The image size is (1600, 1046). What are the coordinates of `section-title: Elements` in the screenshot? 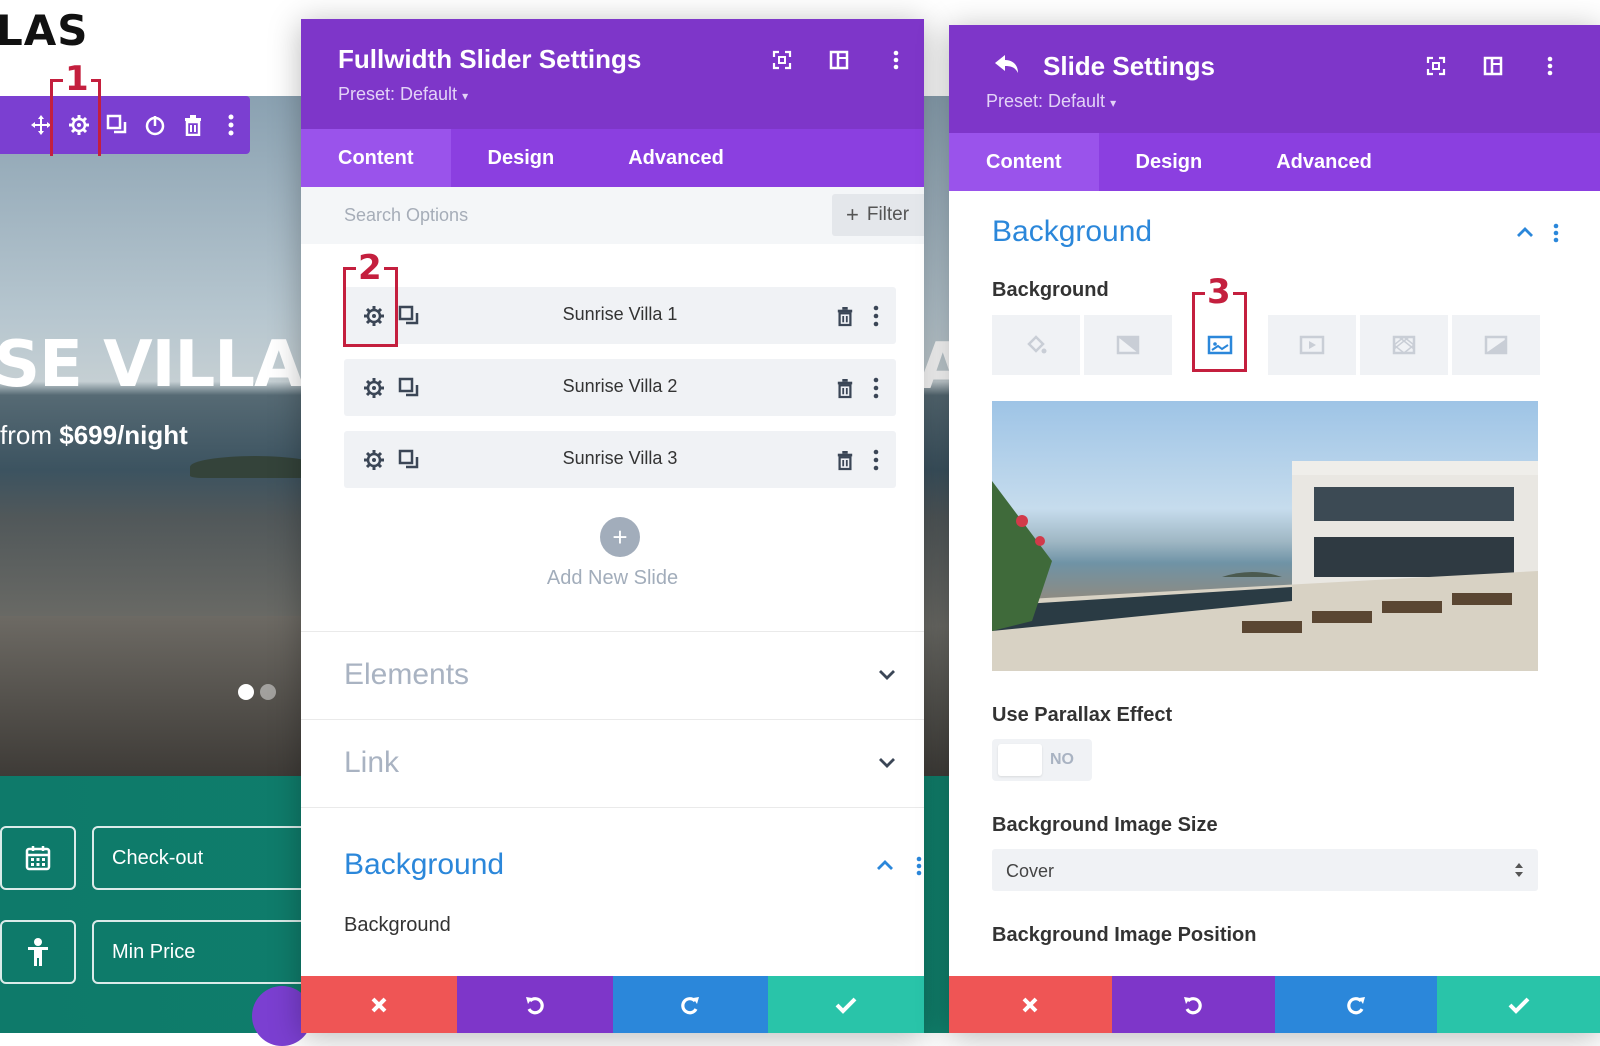 It's located at (407, 674).